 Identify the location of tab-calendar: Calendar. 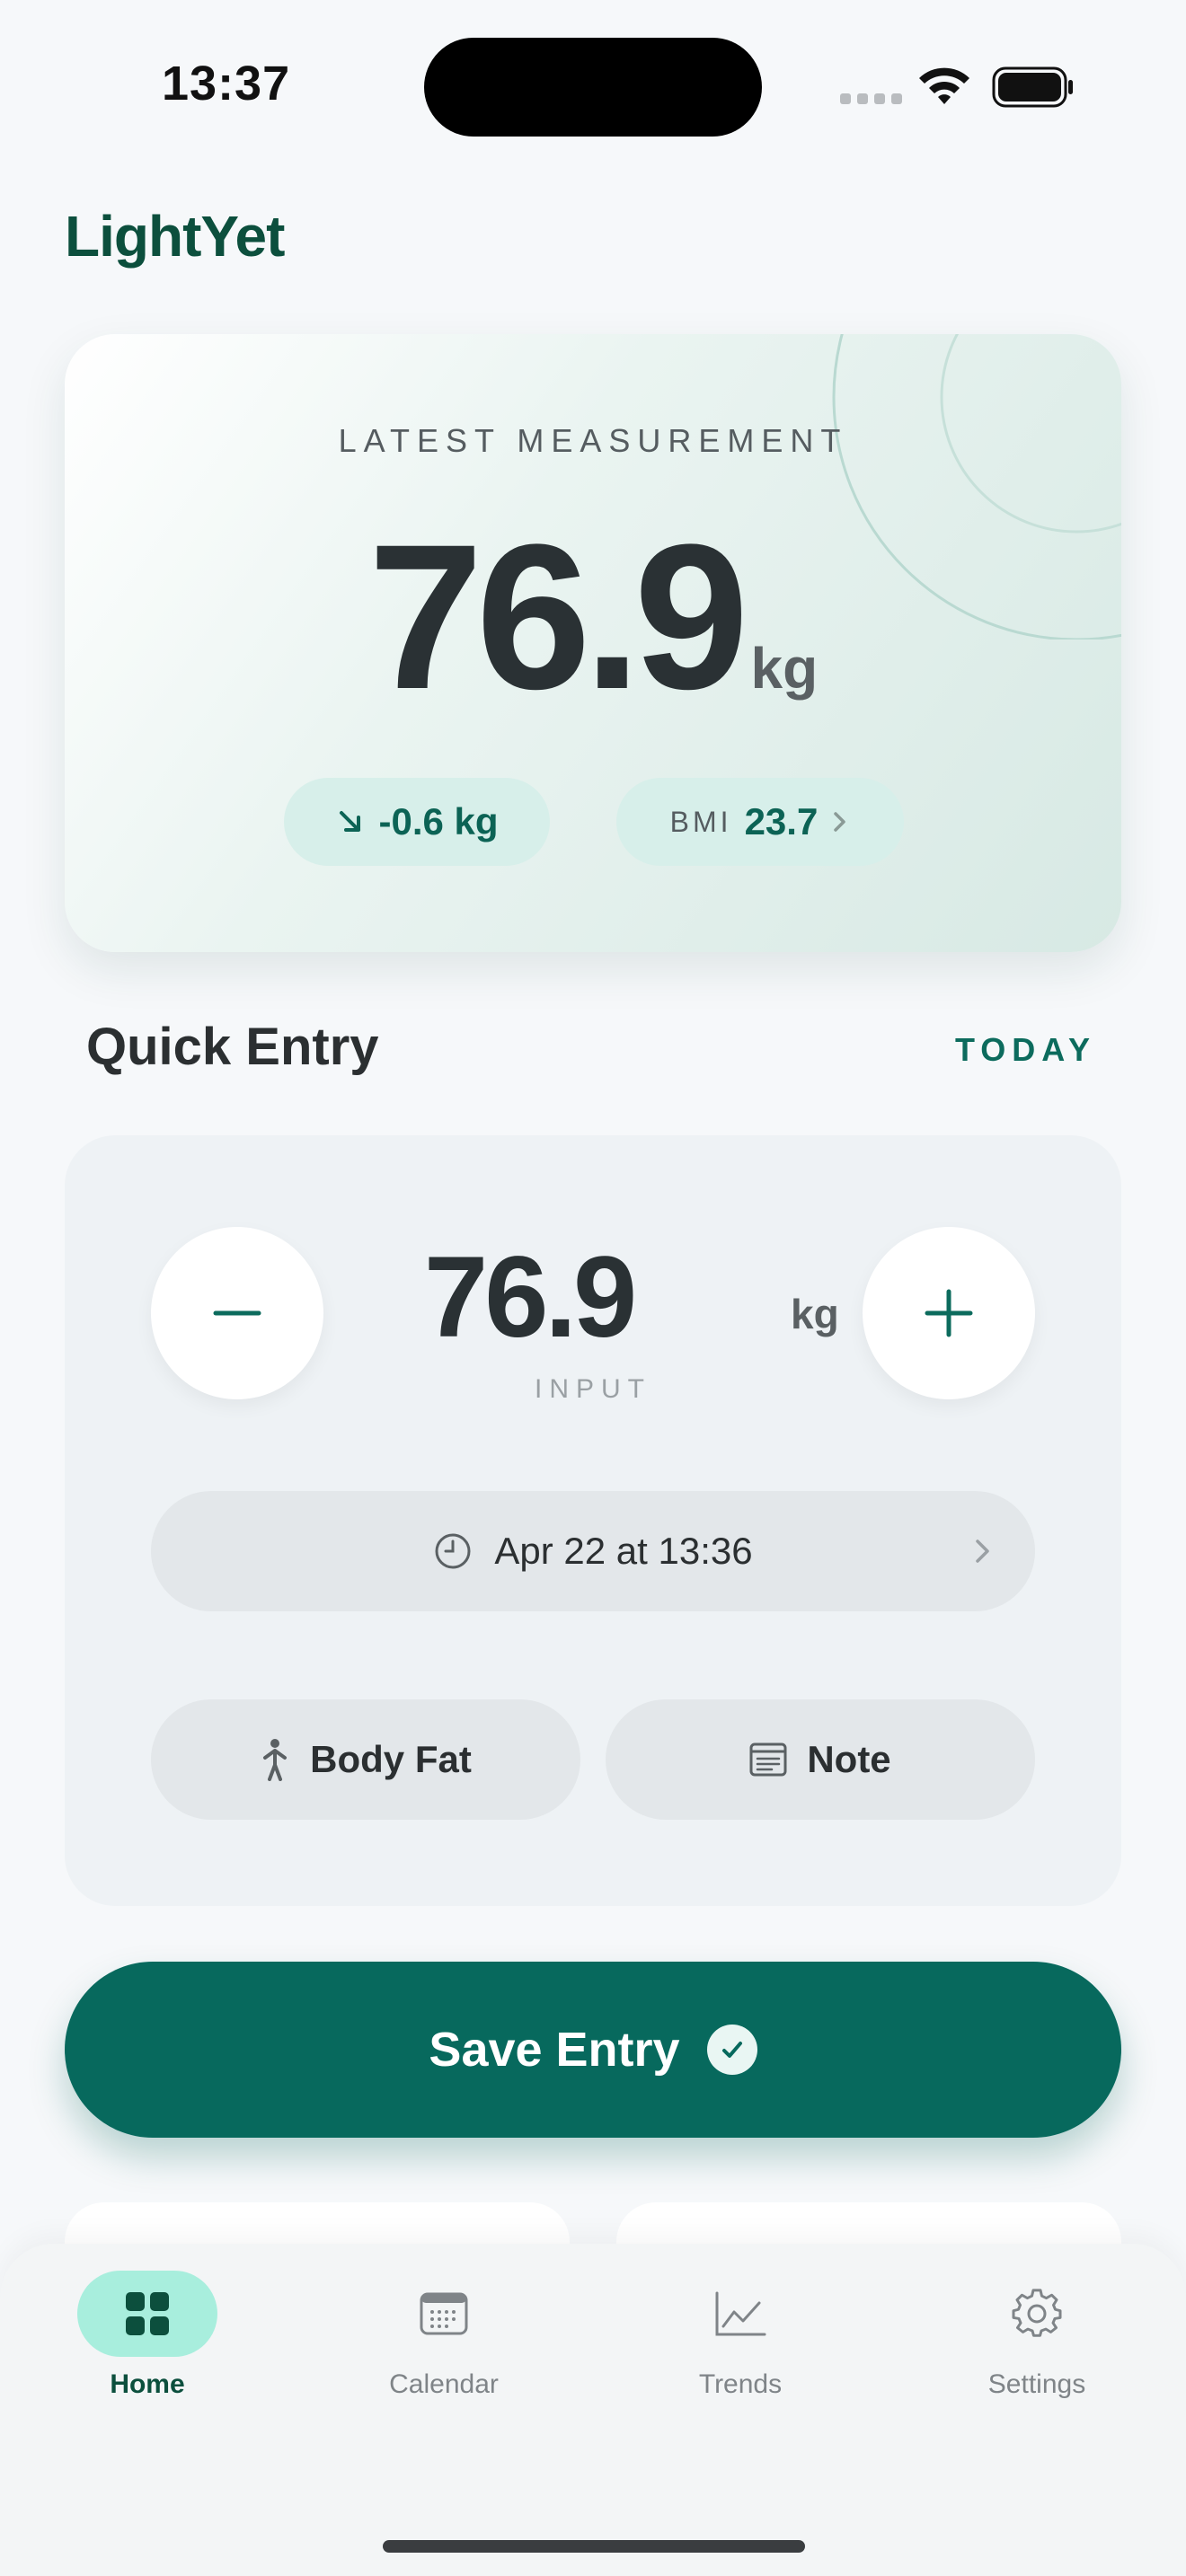
(444, 2342).